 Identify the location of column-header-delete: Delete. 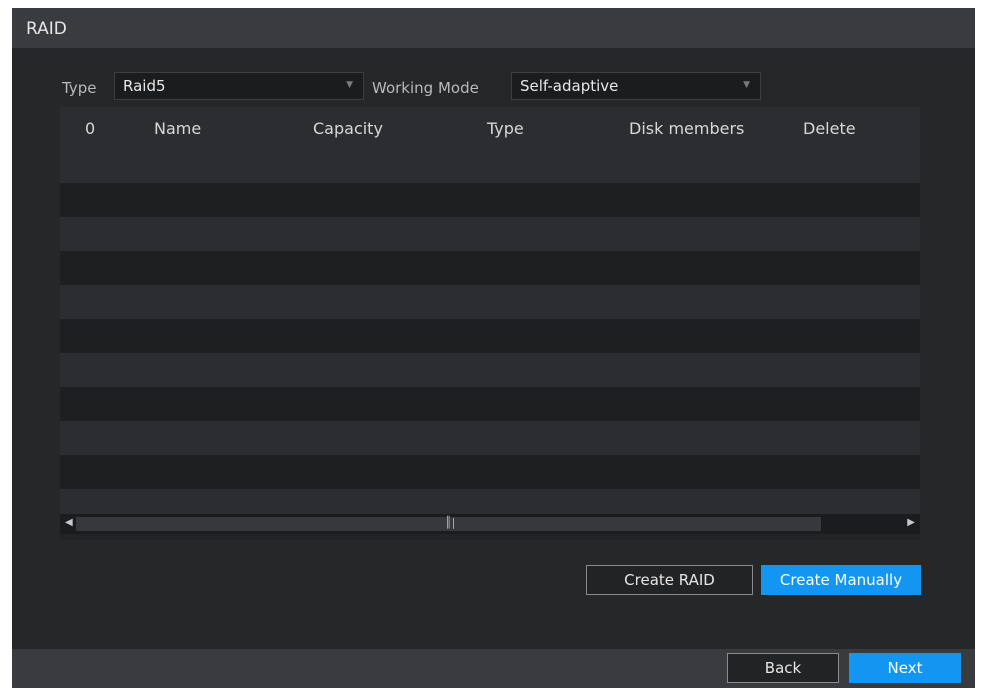
(829, 128).